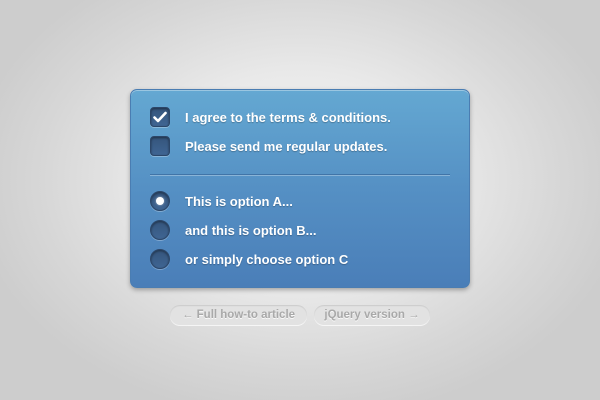 Image resolution: width=600 pixels, height=400 pixels. What do you see at coordinates (160, 259) in the screenshot?
I see `option-c-radio` at bounding box center [160, 259].